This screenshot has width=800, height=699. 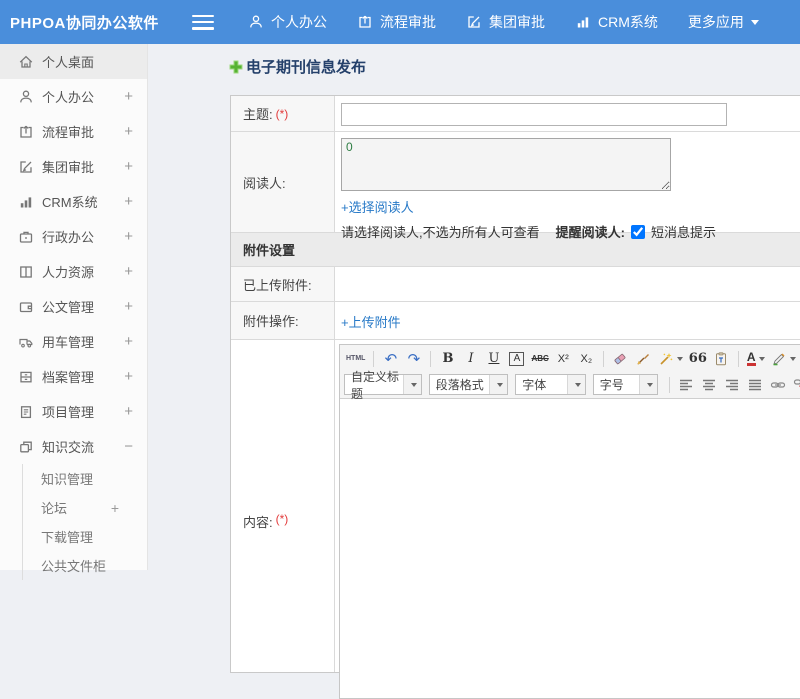 I want to click on sidebar-item-document-management: 公文管理 +, so click(x=73, y=306).